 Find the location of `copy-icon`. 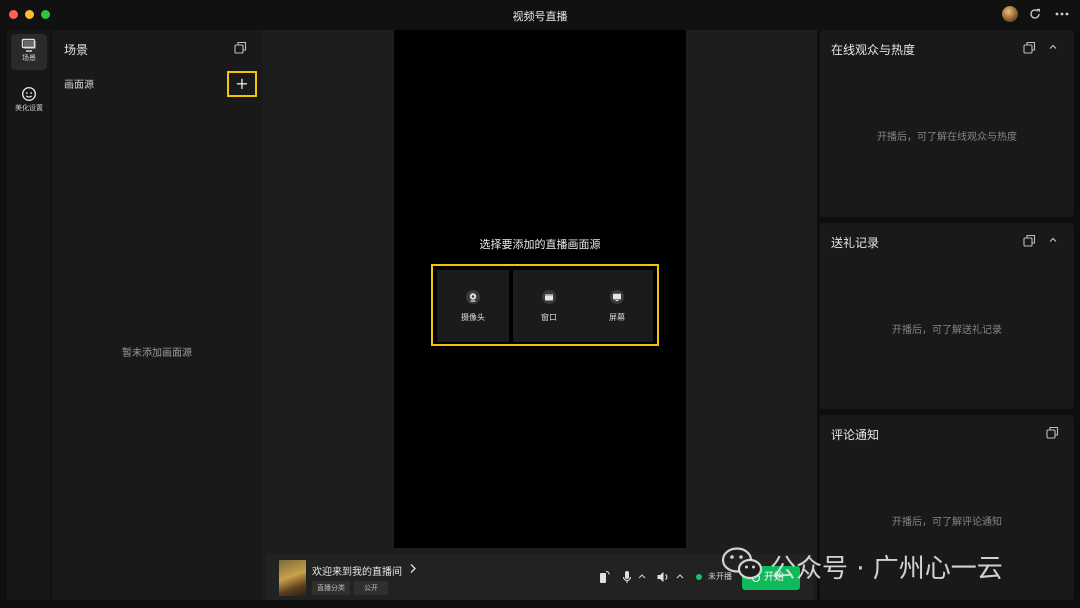

copy-icon is located at coordinates (240, 47).